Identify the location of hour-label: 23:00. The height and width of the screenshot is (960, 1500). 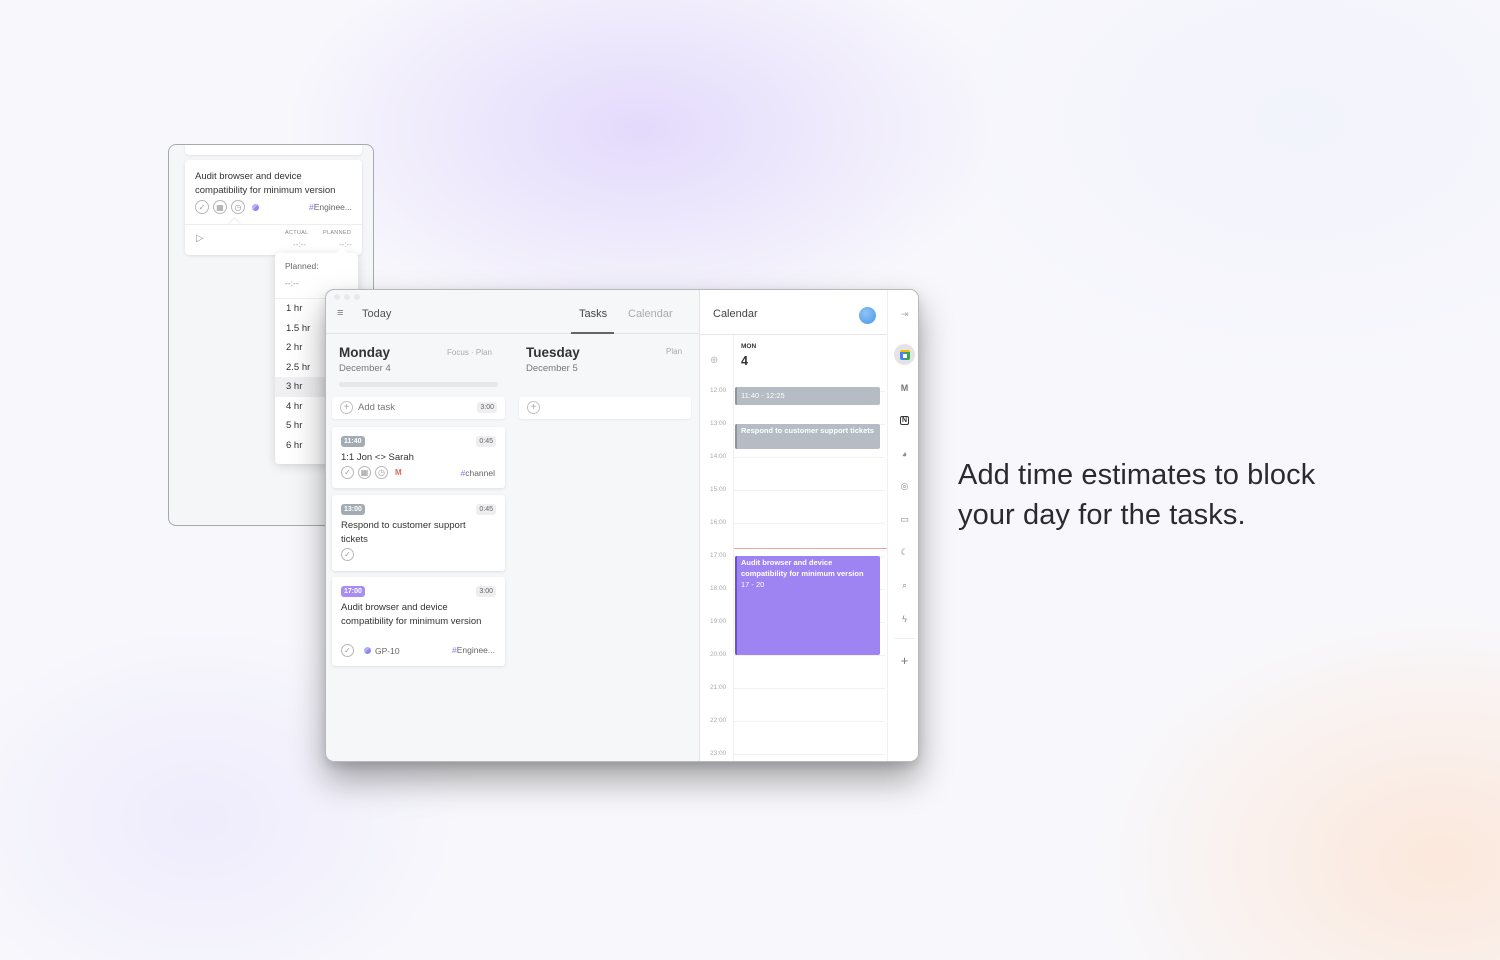
(718, 753).